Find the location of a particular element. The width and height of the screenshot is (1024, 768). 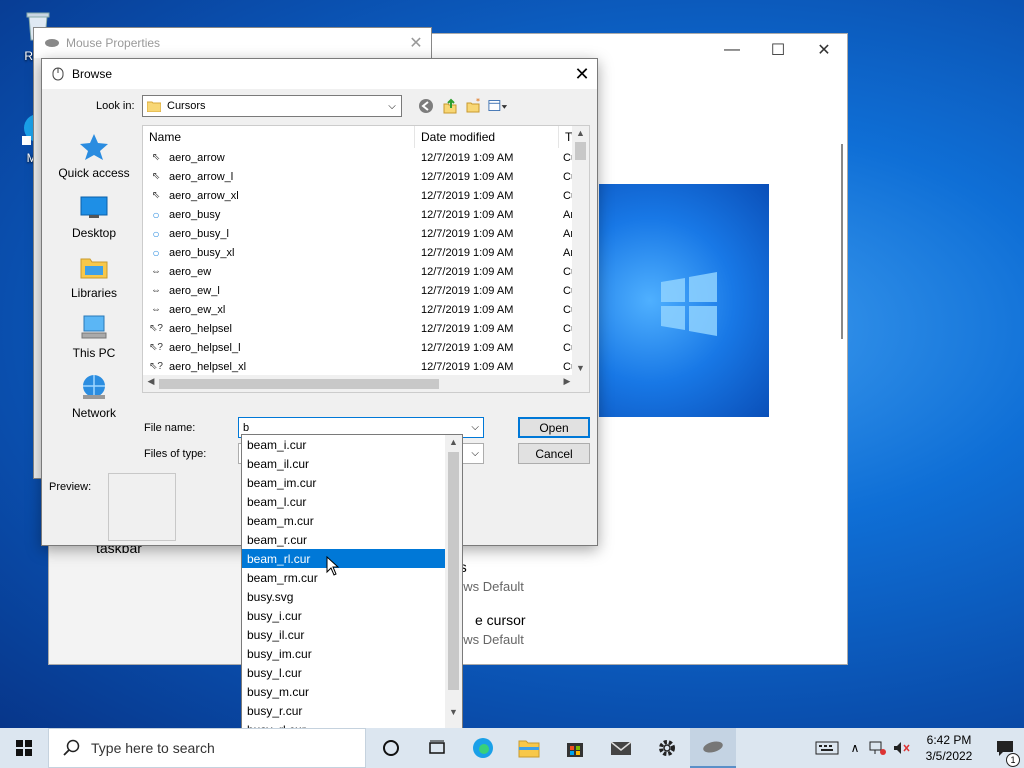

file-explorer-icon is located at coordinates (529, 749).